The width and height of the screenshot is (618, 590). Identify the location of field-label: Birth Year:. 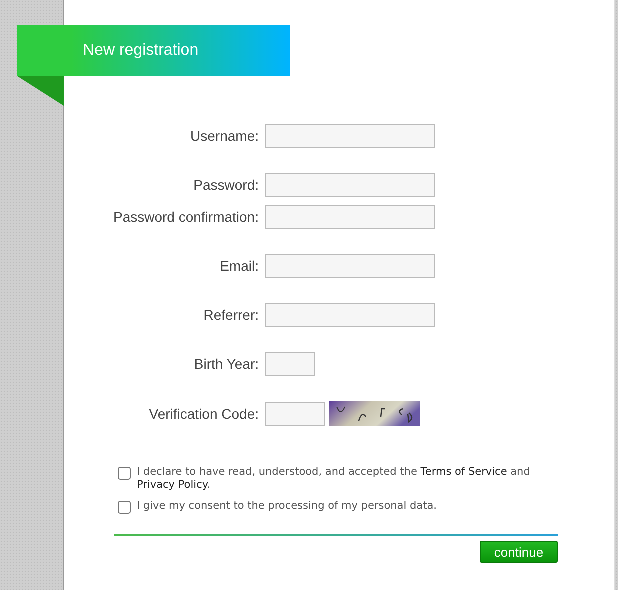
(226, 364).